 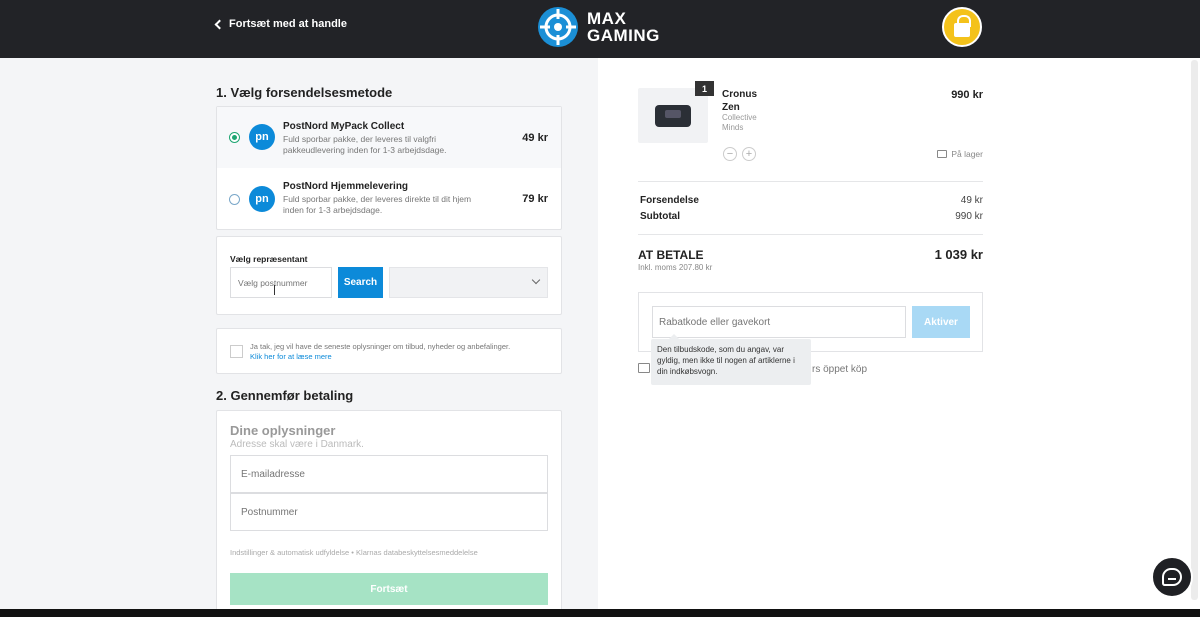 I want to click on shipping-radio-home, so click(x=234, y=199).